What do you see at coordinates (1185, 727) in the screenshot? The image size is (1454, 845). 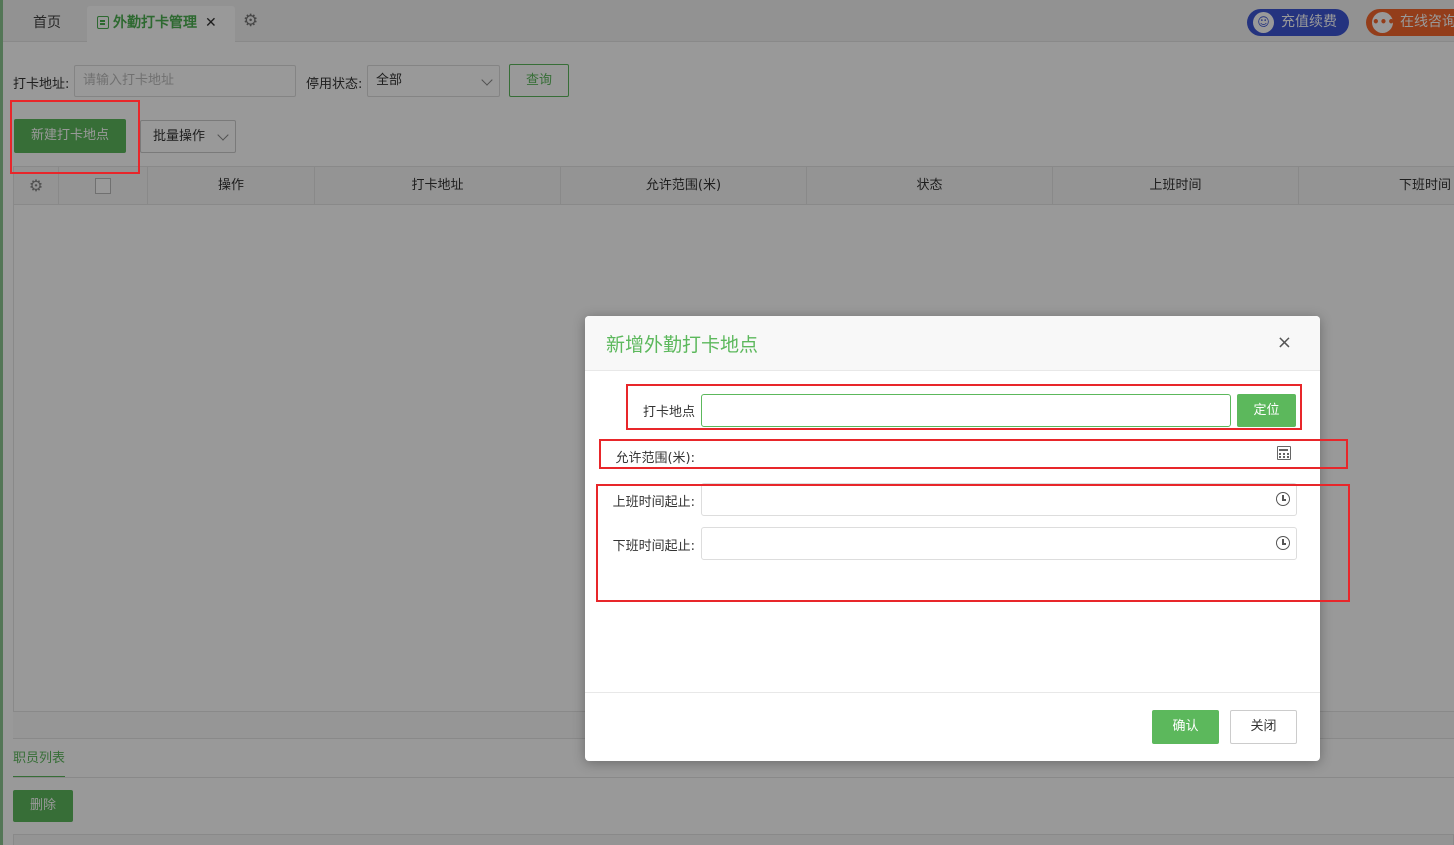 I see `confirm-button: 确认` at bounding box center [1185, 727].